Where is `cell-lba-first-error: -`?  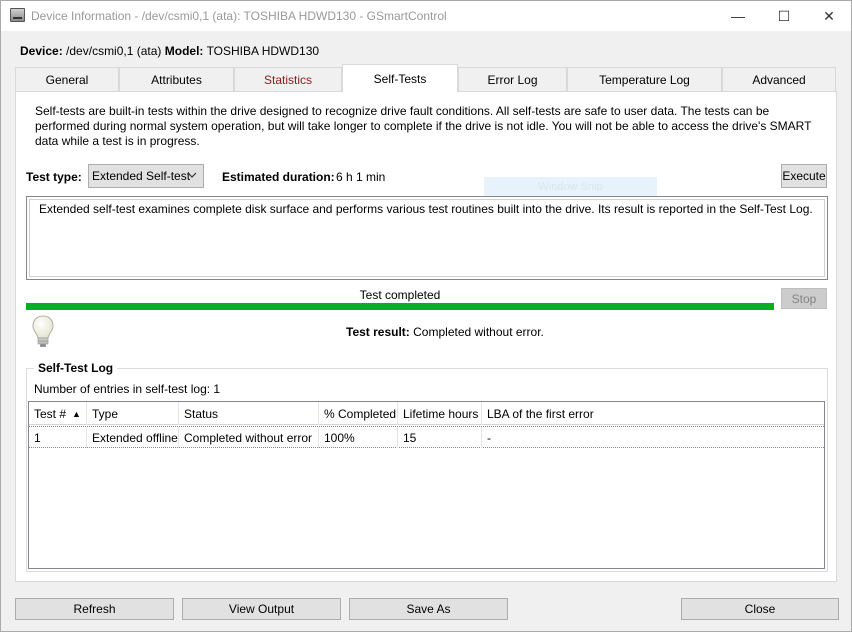
cell-lba-first-error: - is located at coordinates (489, 437).